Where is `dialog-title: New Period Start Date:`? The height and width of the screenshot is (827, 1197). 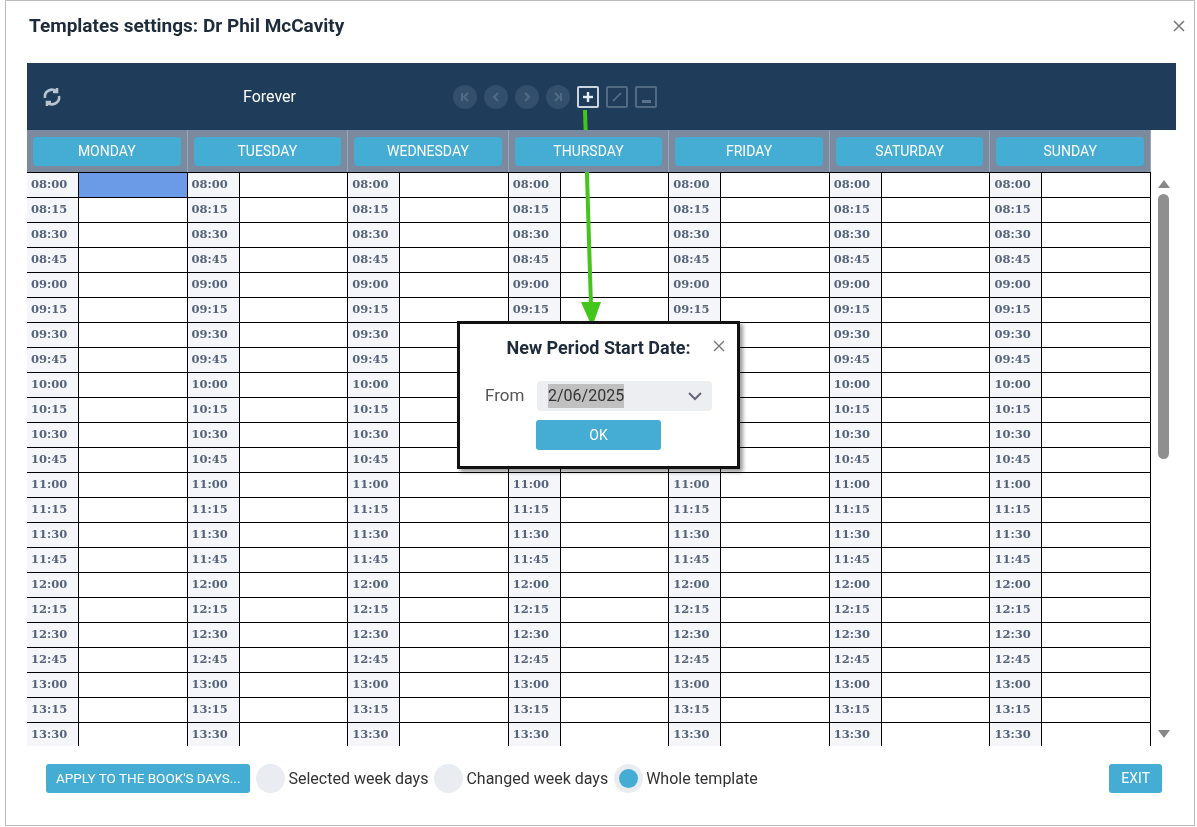 dialog-title: New Period Start Date: is located at coordinates (598, 348).